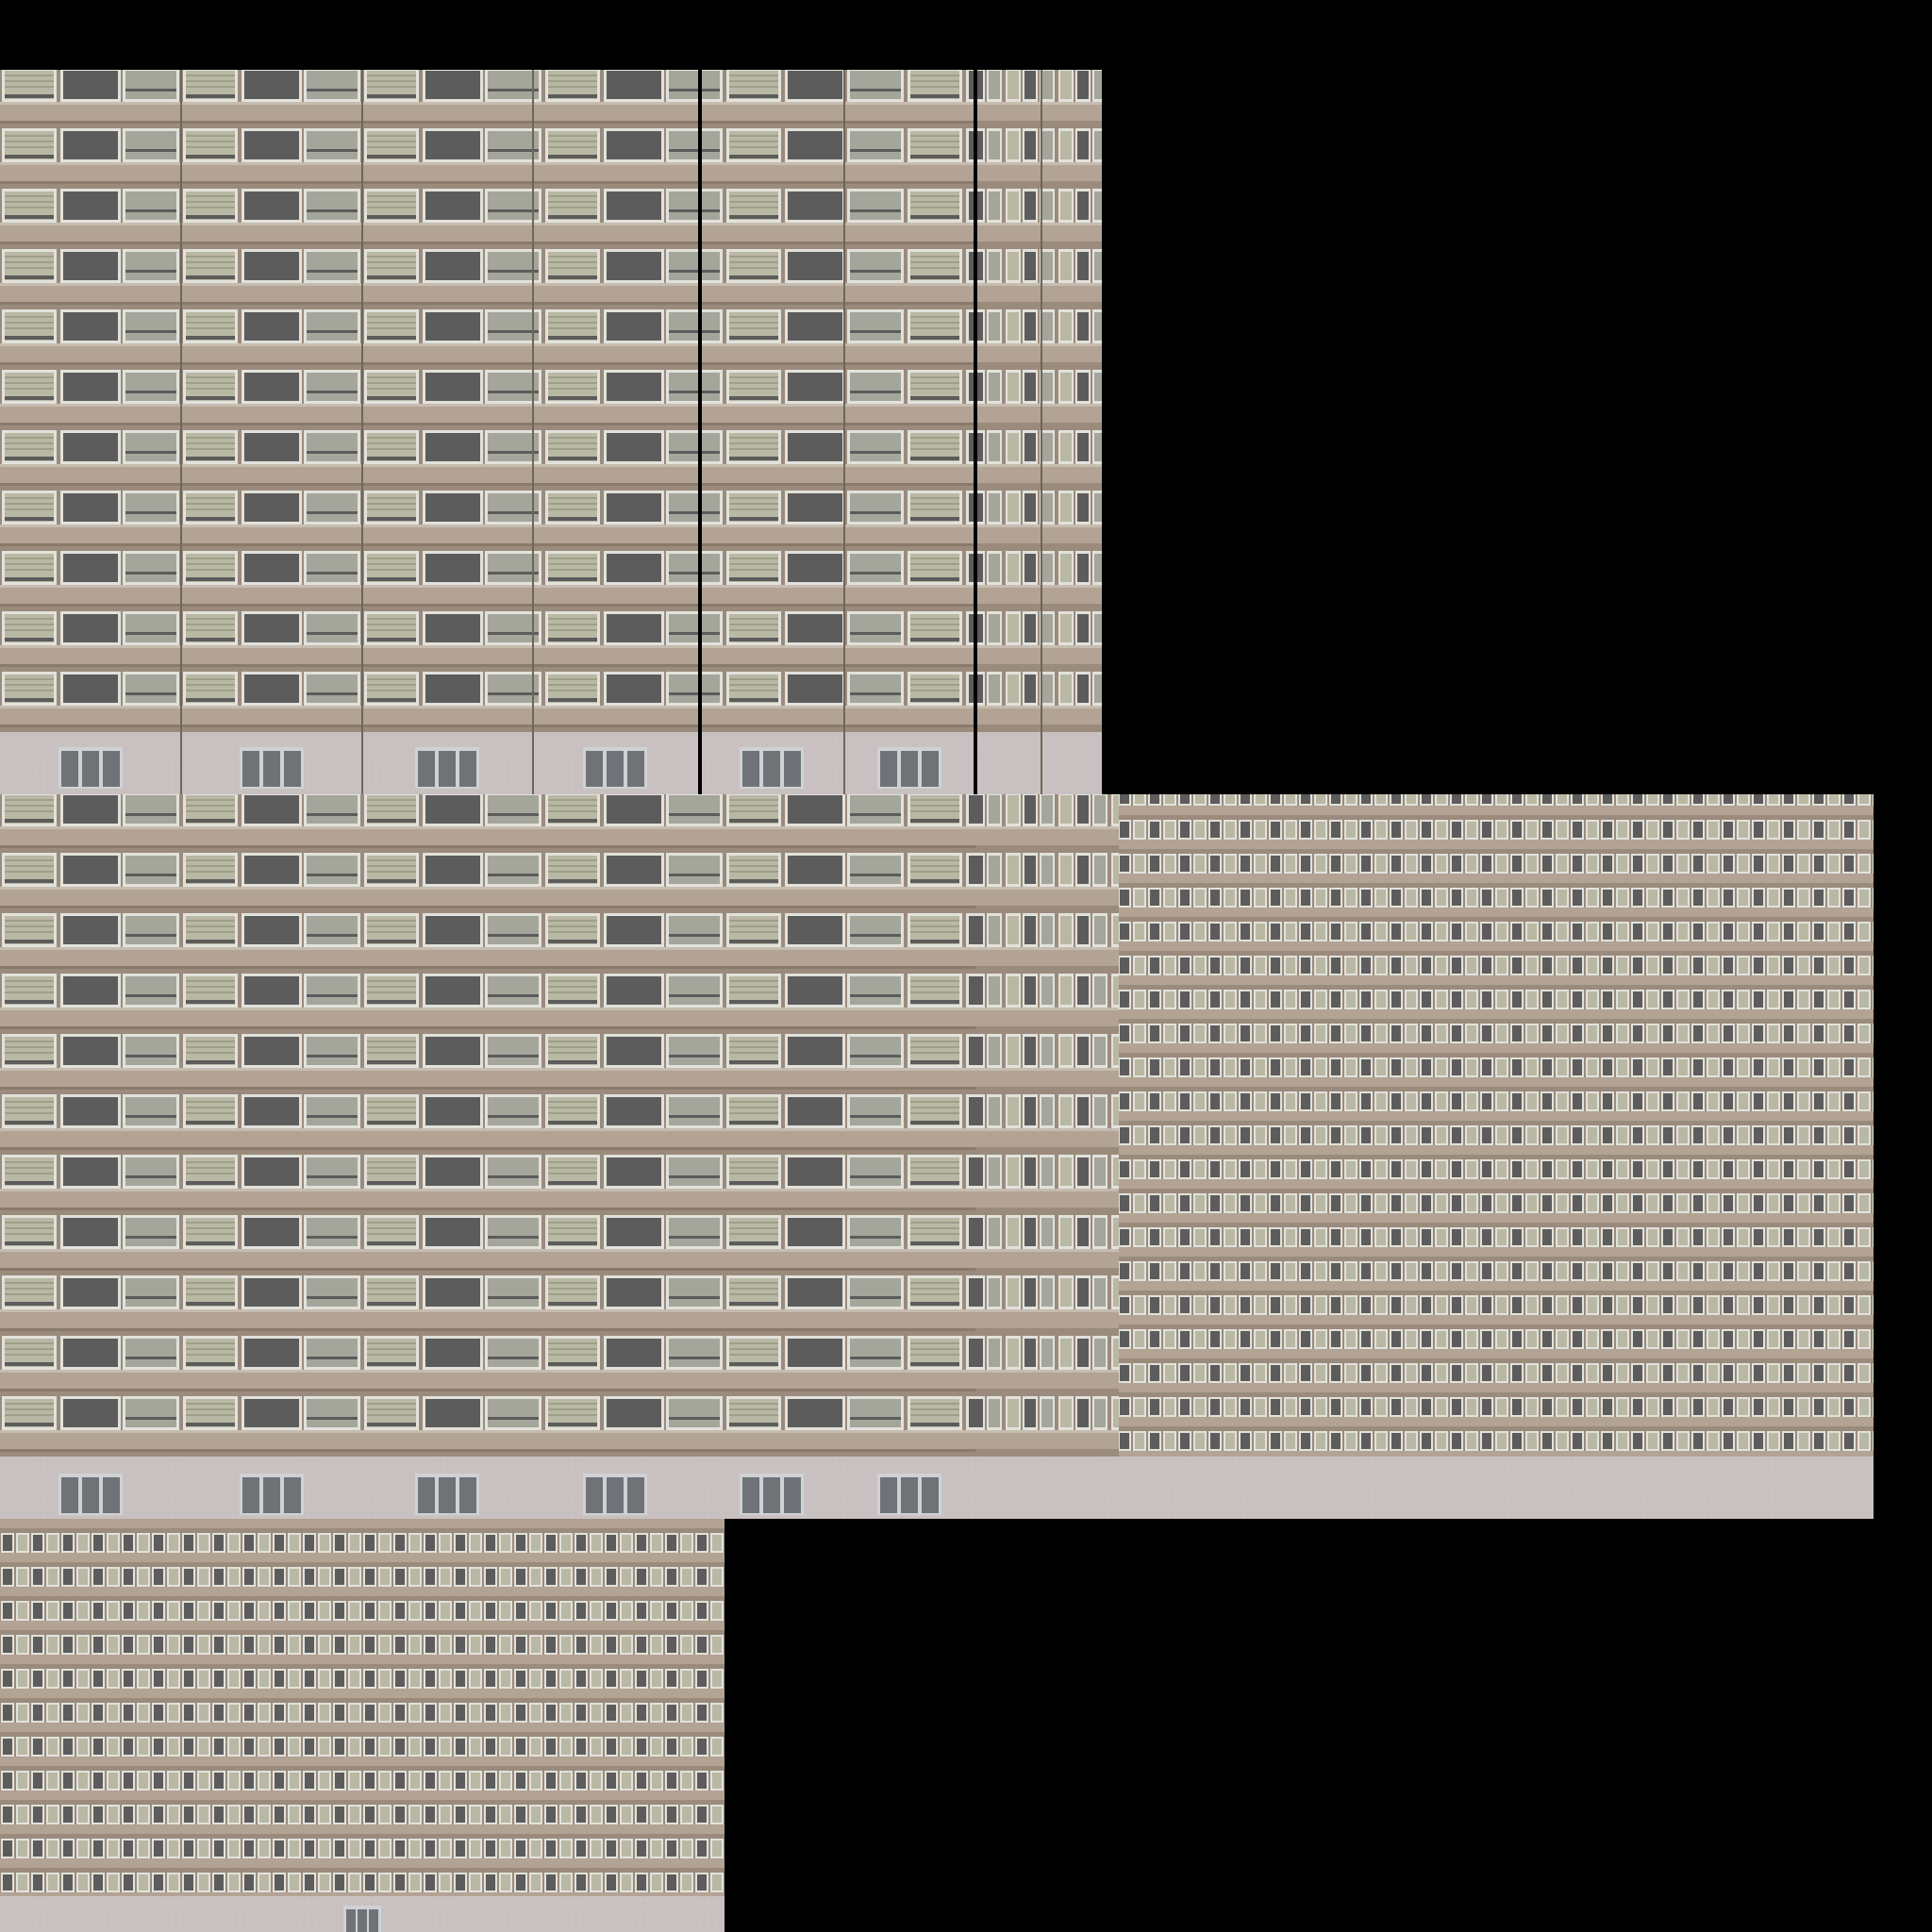 The height and width of the screenshot is (1932, 1932). I want to click on facade-floors-middle-tiny, so click(1496, 1125).